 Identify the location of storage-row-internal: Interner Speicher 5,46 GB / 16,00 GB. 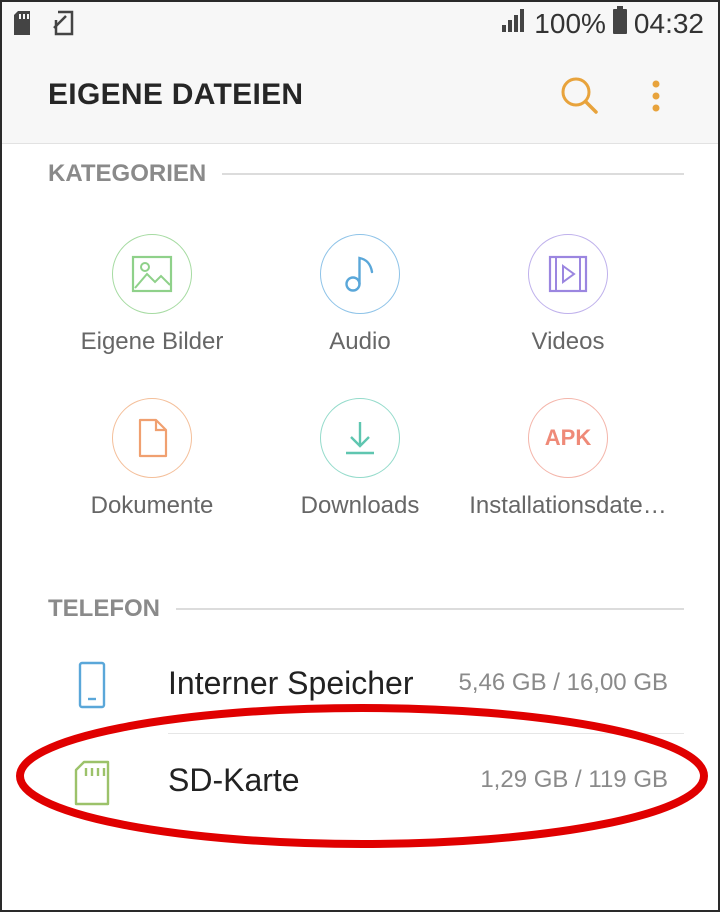
(360, 685).